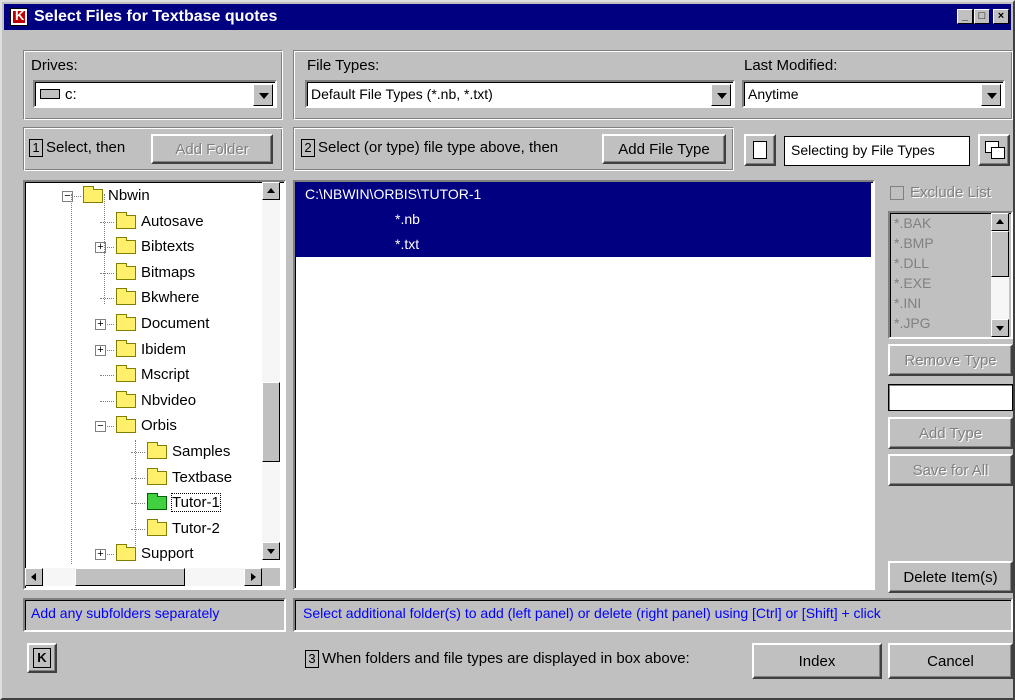  Describe the element at coordinates (791, 65) in the screenshot. I see `last-modified-label: Last Modified:` at that location.